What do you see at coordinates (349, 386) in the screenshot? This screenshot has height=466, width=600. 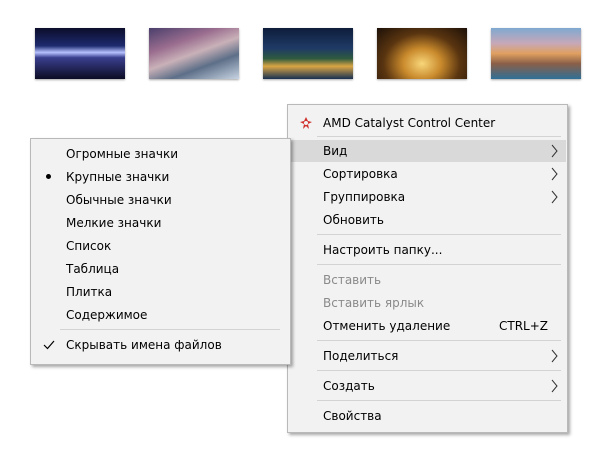 I see `menu-item-label: Создать` at bounding box center [349, 386].